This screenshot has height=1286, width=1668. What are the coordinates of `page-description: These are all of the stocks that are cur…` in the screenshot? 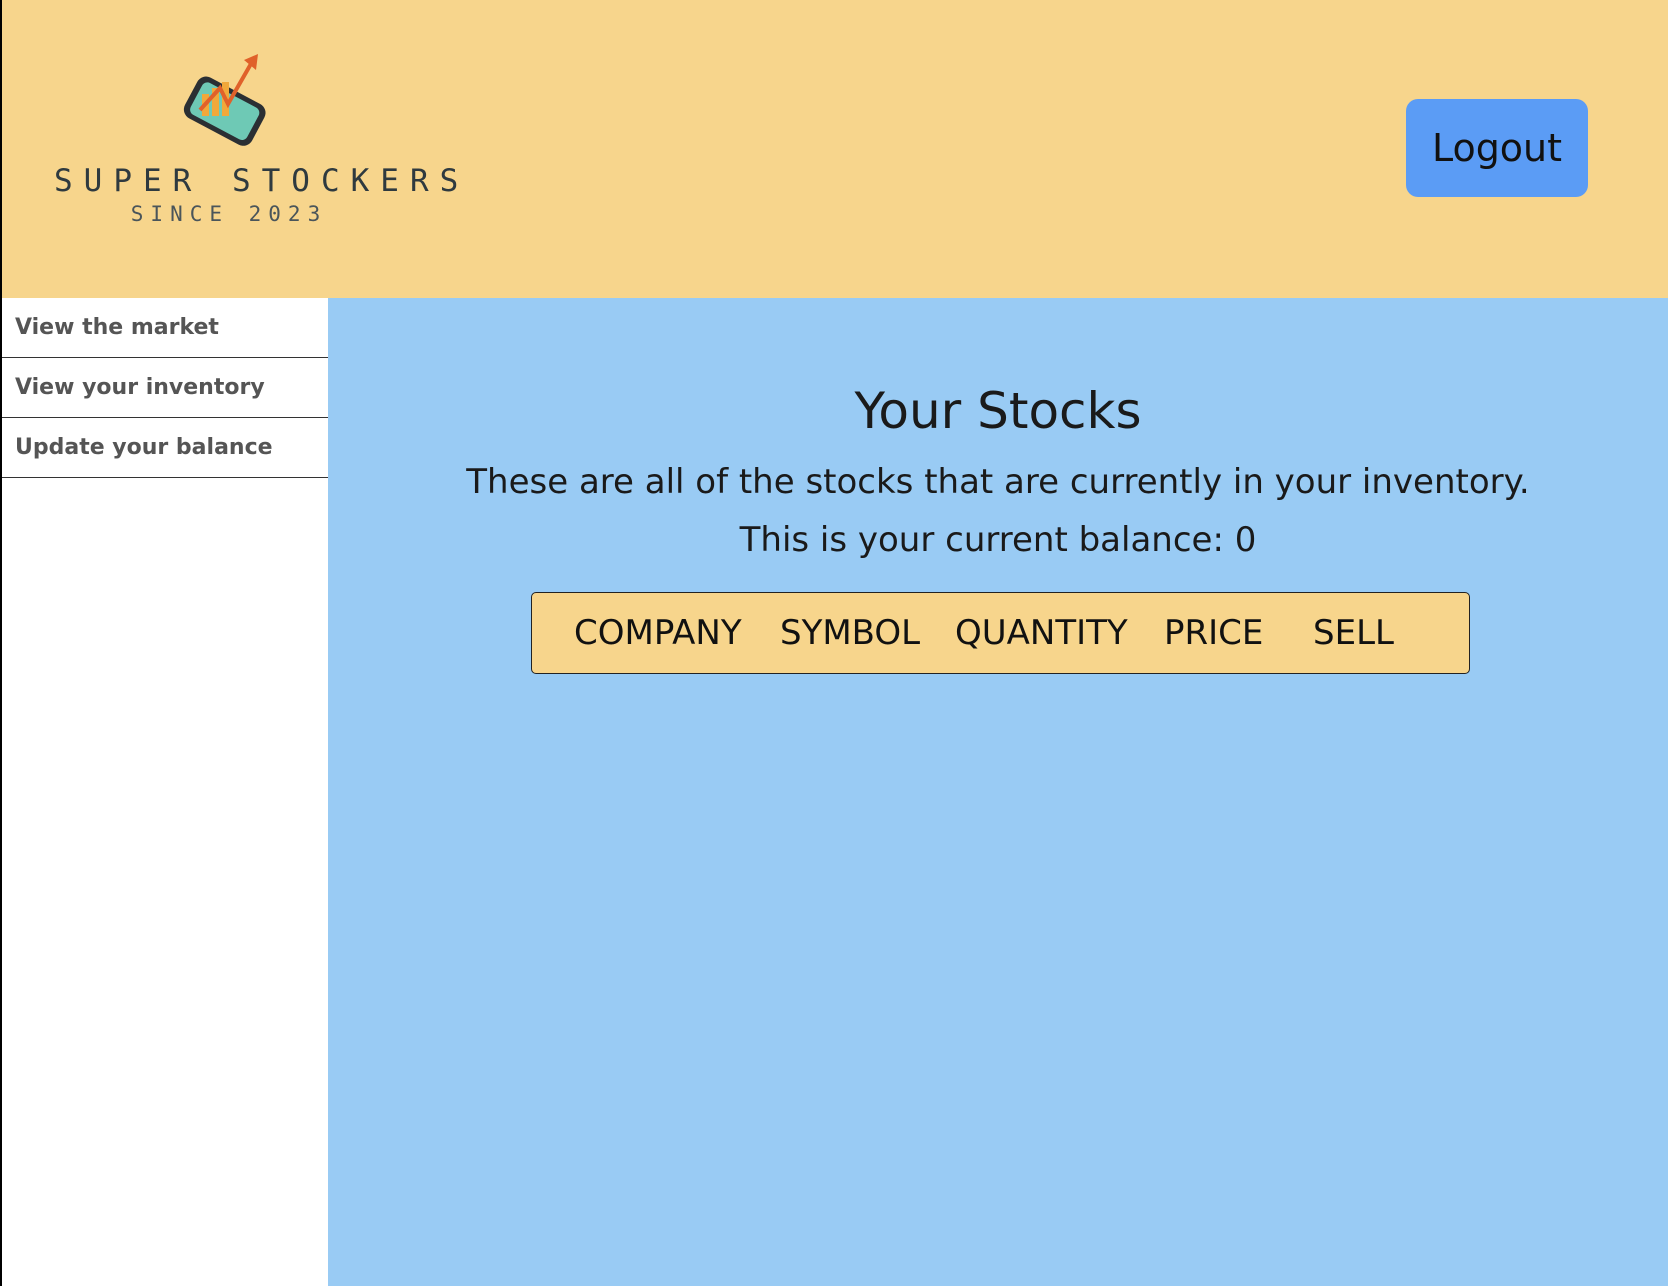 It's located at (998, 482).